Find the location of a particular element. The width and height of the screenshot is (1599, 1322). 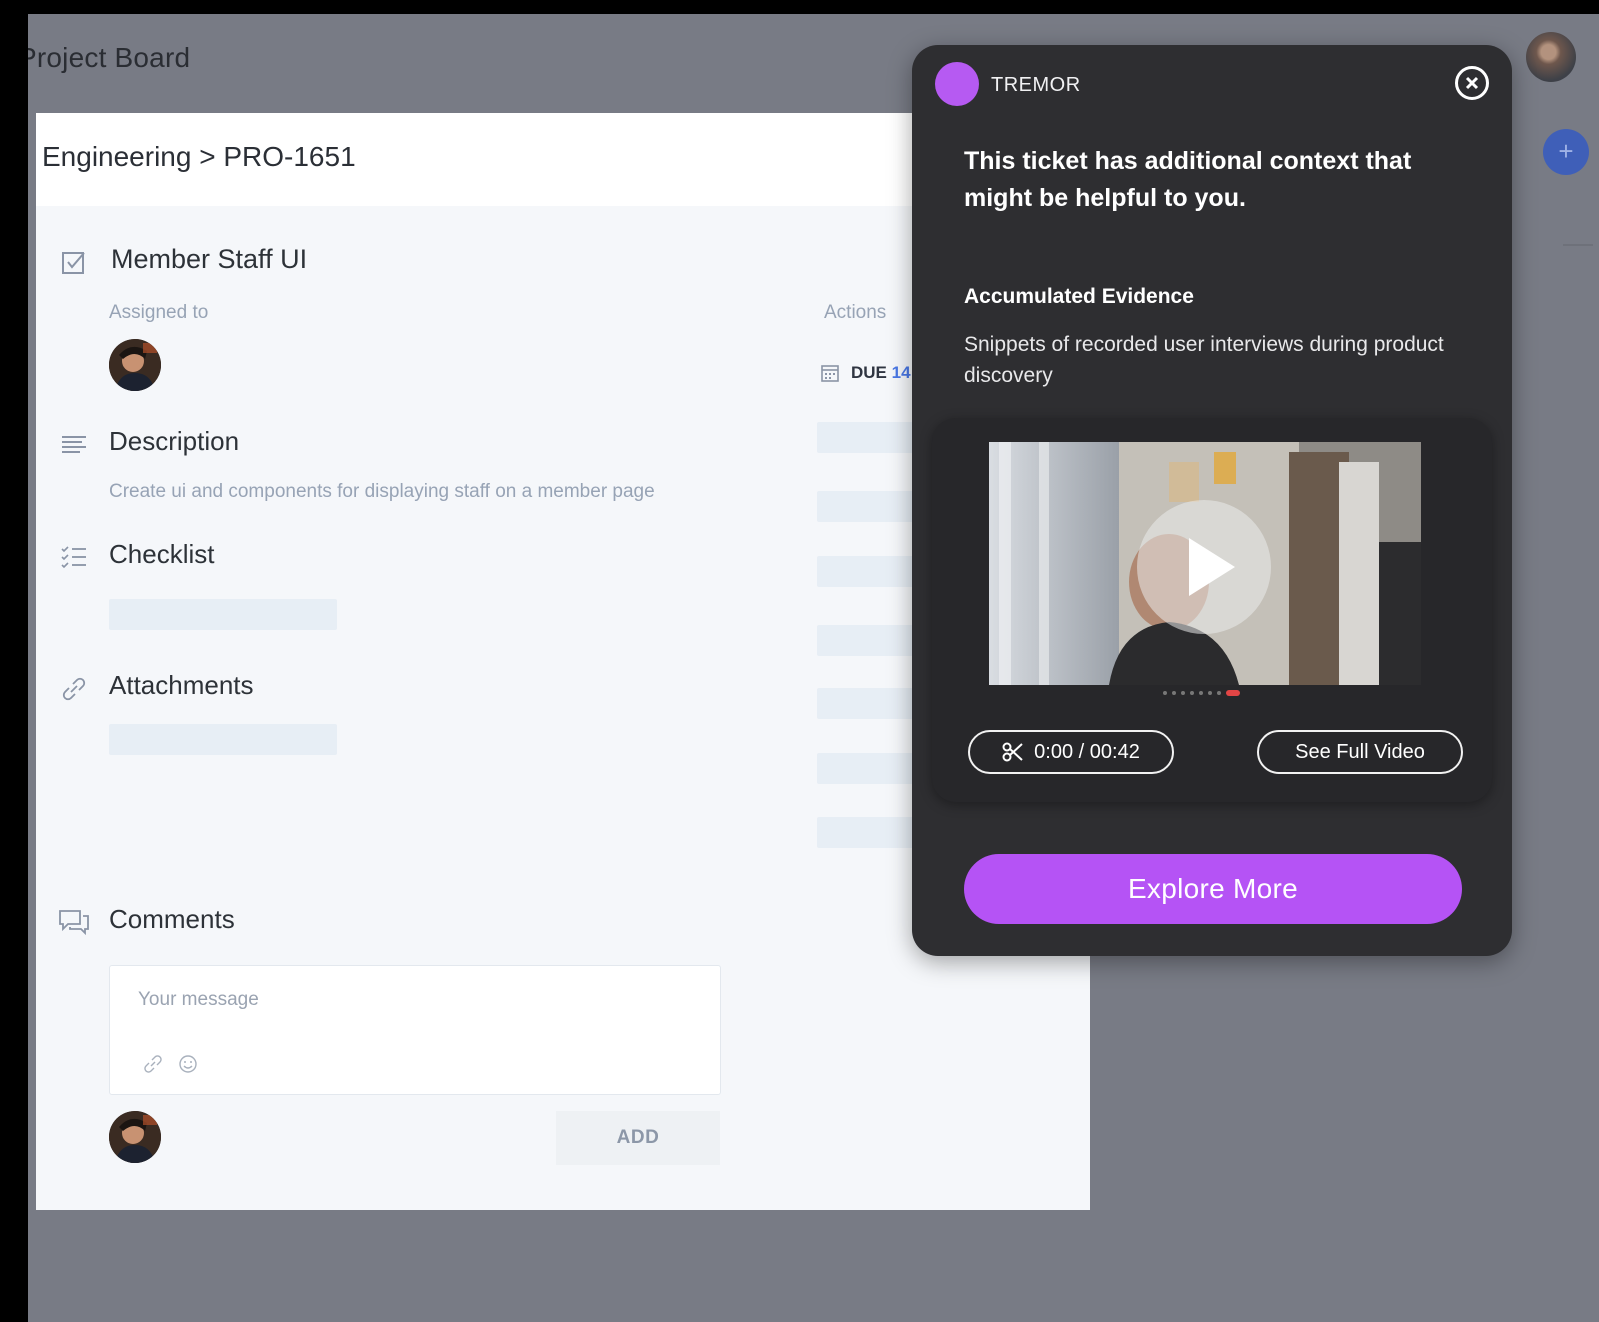

video-progress is located at coordinates (1202, 693).